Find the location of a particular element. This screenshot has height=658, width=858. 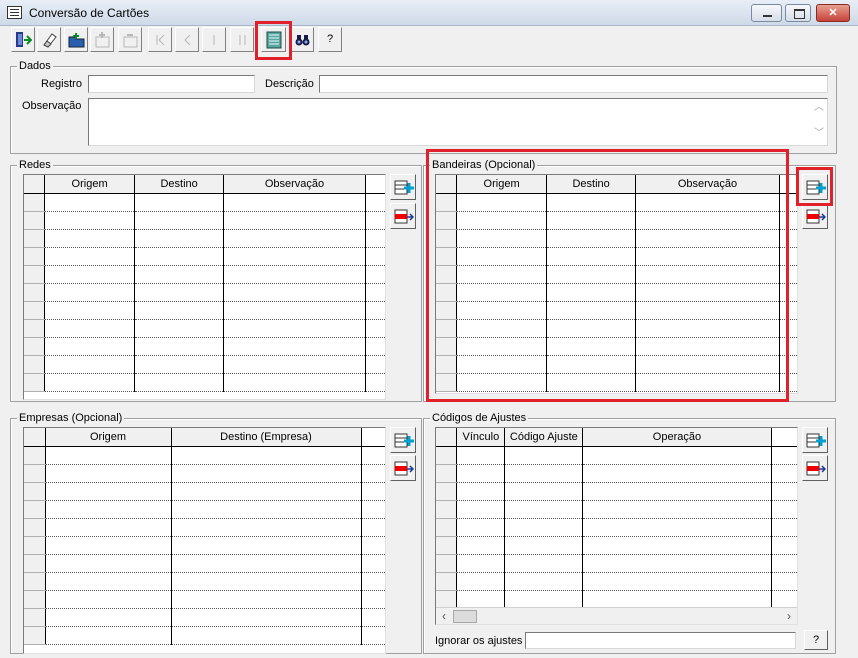

column-header-origem: Origem is located at coordinates (108, 437).